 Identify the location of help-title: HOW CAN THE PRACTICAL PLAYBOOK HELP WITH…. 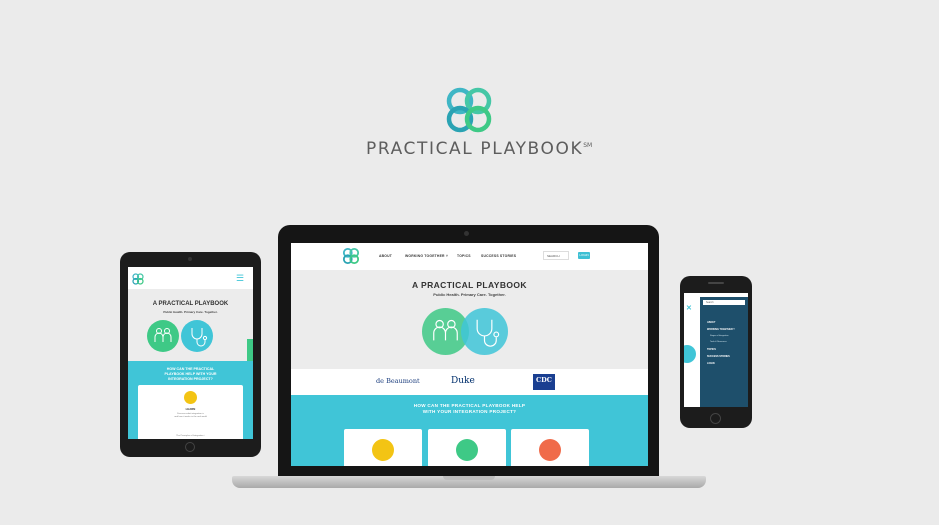
(469, 409).